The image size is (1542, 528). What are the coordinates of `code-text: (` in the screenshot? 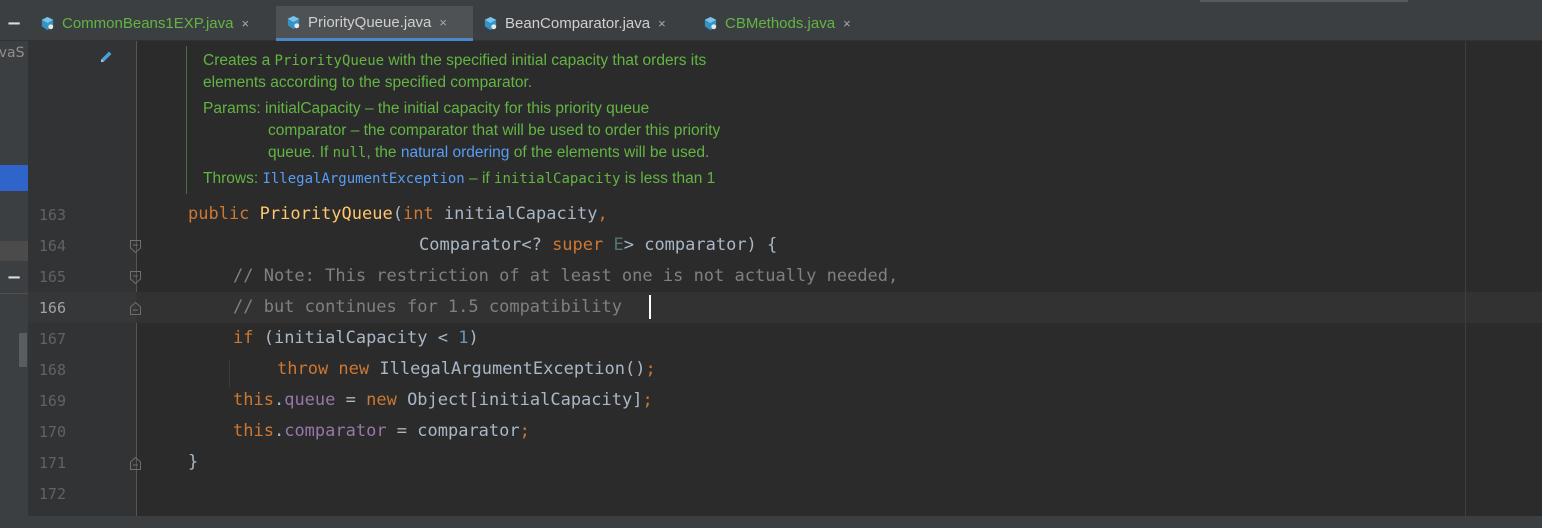 It's located at (397, 214).